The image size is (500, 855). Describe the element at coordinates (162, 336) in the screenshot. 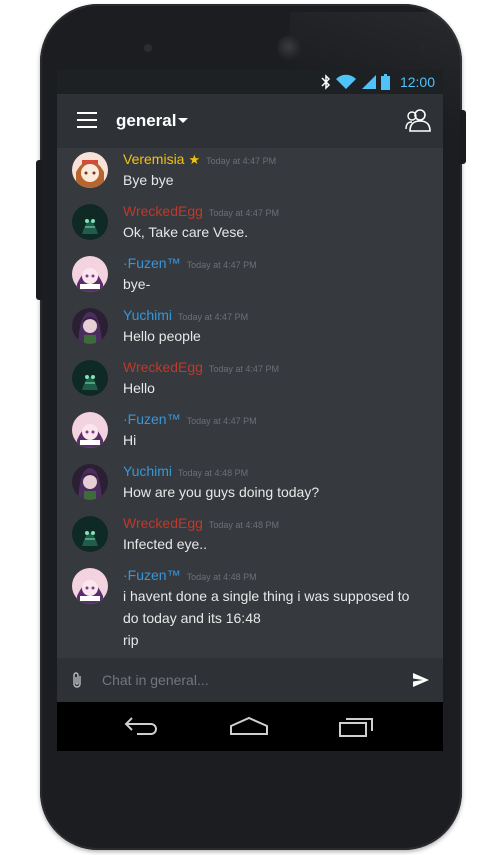

I see `message-text: Hello people` at that location.